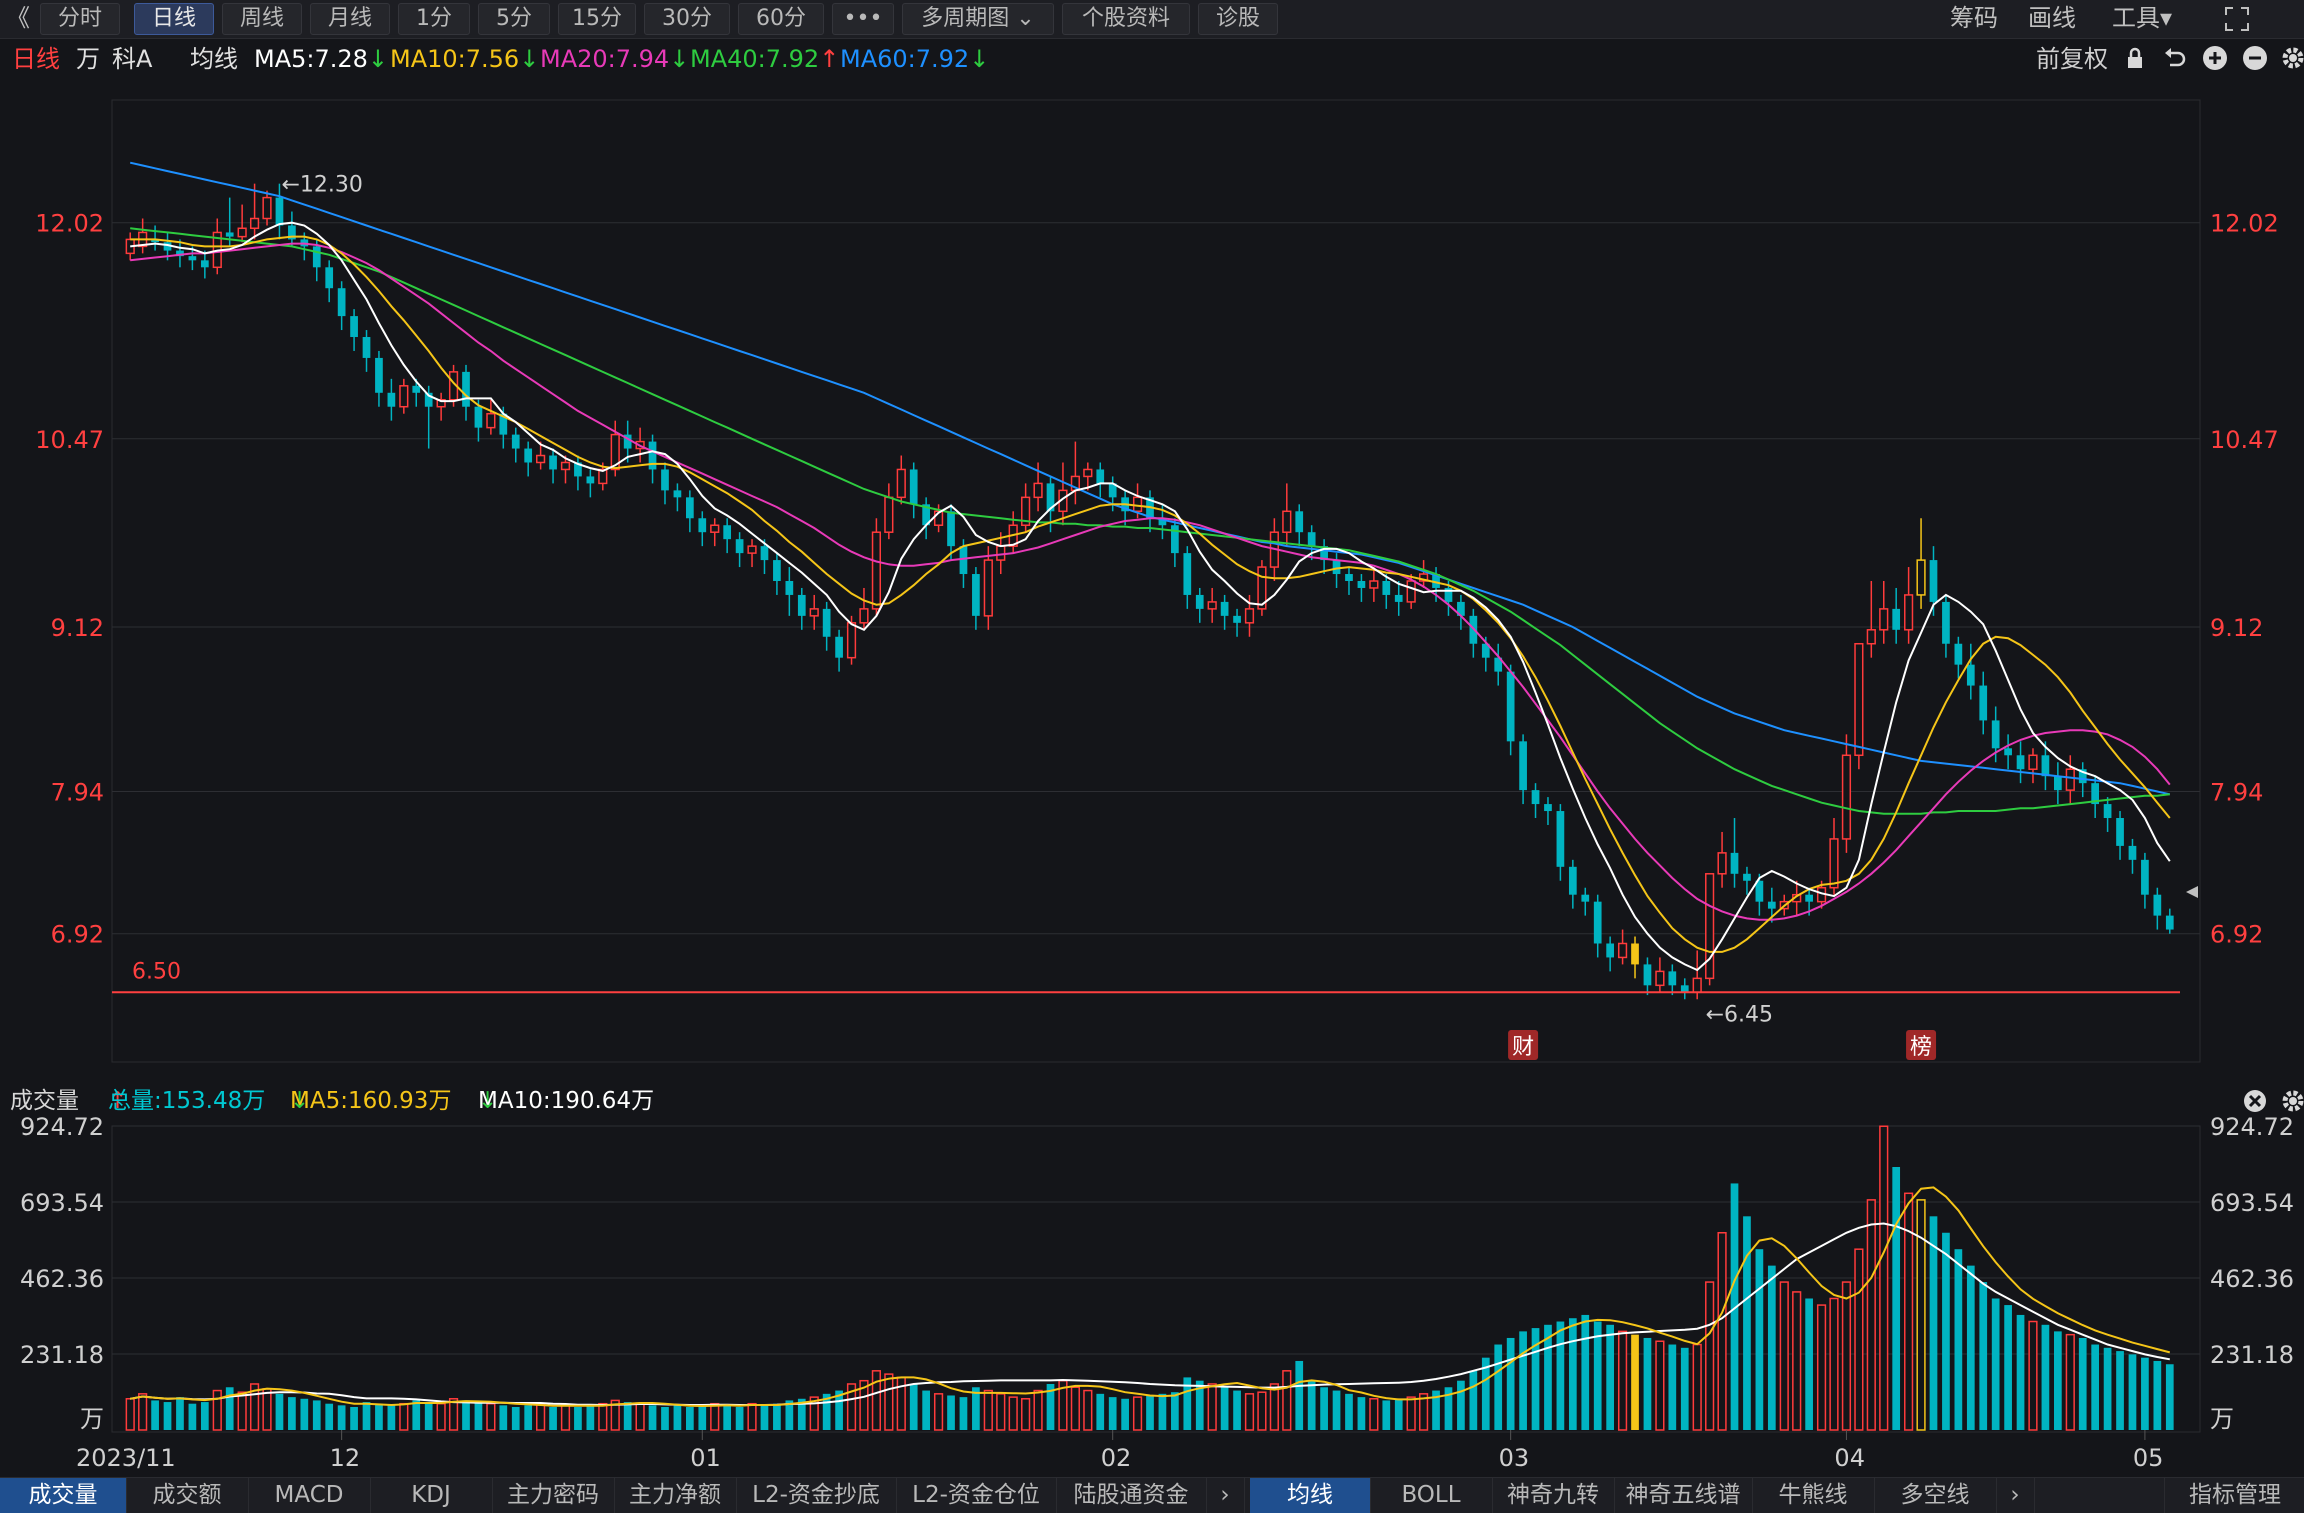  I want to click on tab-l2-bottom: L2-资金抄底, so click(816, 1495).